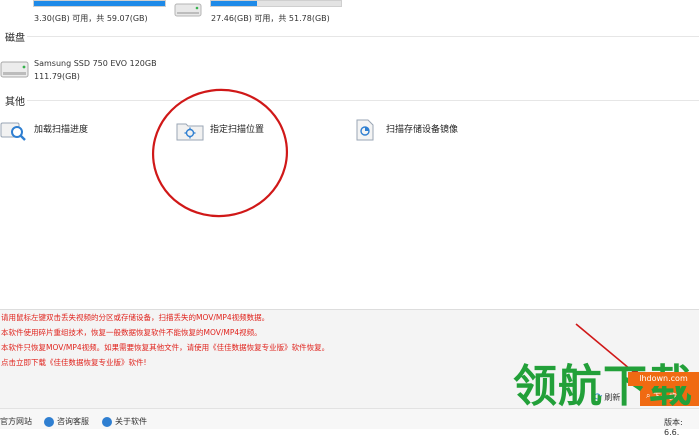 The width and height of the screenshot is (699, 437). Describe the element at coordinates (95, 63) in the screenshot. I see `disk-name: Samsung SSD 750 EVO 120GB` at that location.